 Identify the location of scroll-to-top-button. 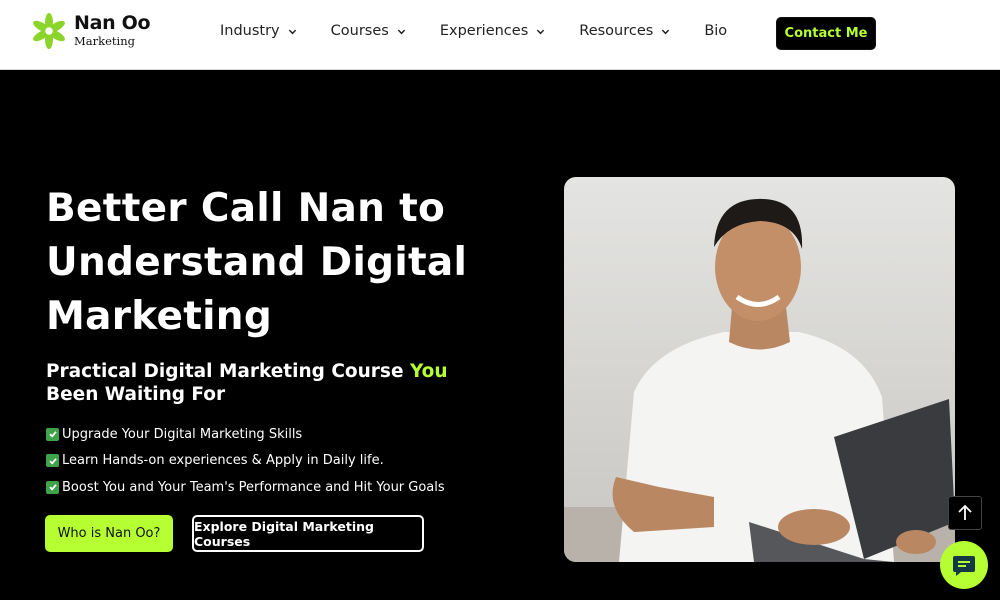
(965, 513).